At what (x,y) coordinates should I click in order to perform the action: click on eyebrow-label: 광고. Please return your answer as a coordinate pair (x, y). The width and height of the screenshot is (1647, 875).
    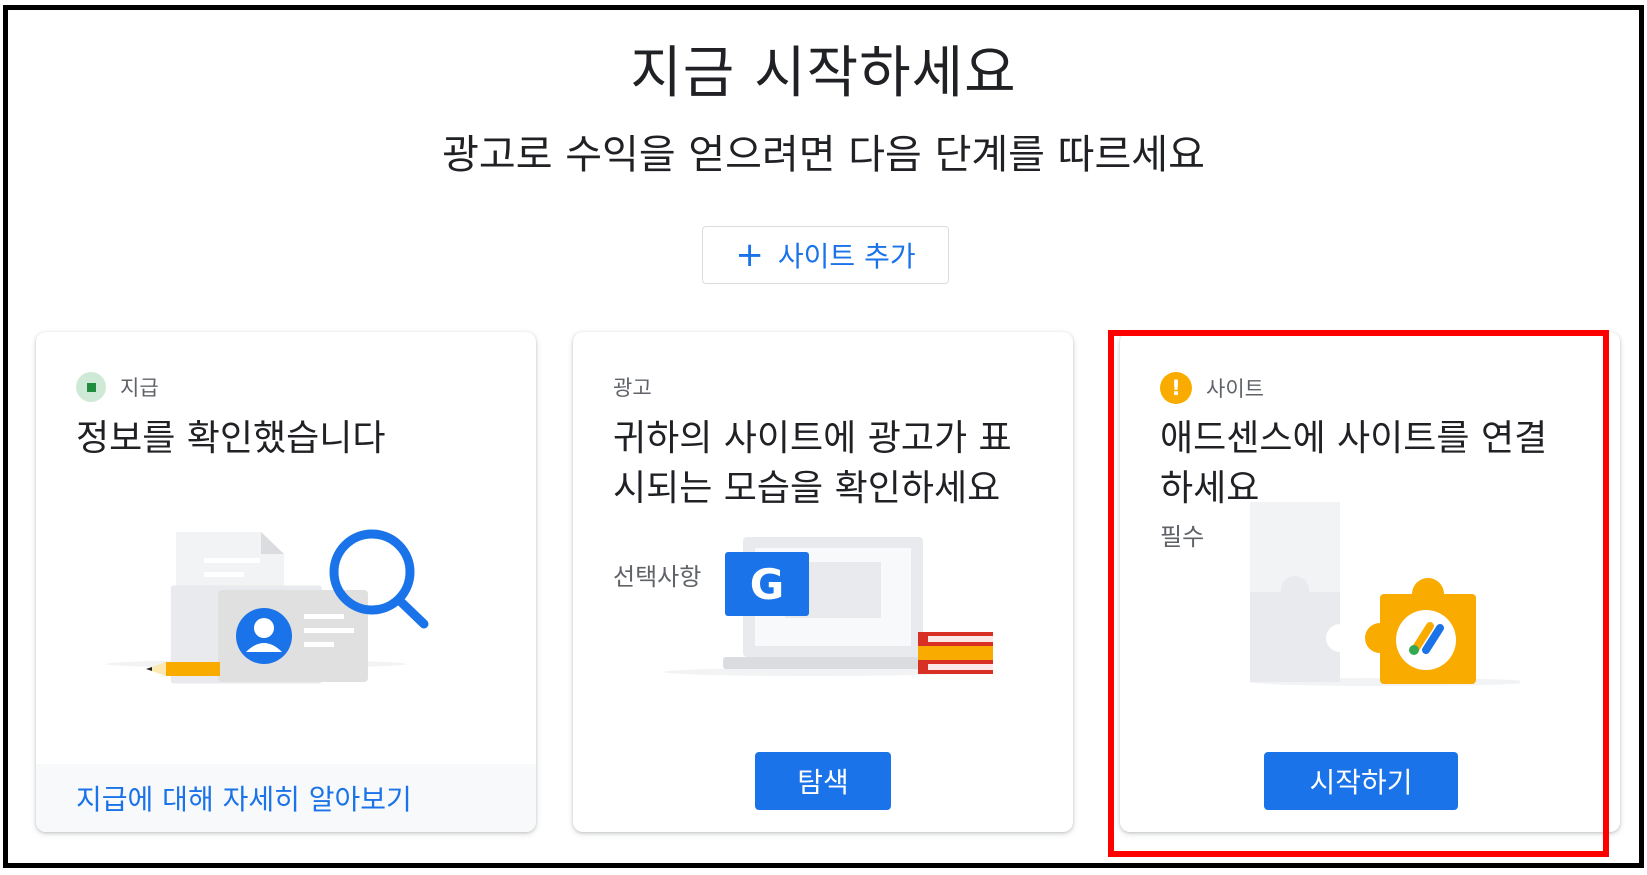
    Looking at the image, I should click on (632, 388).